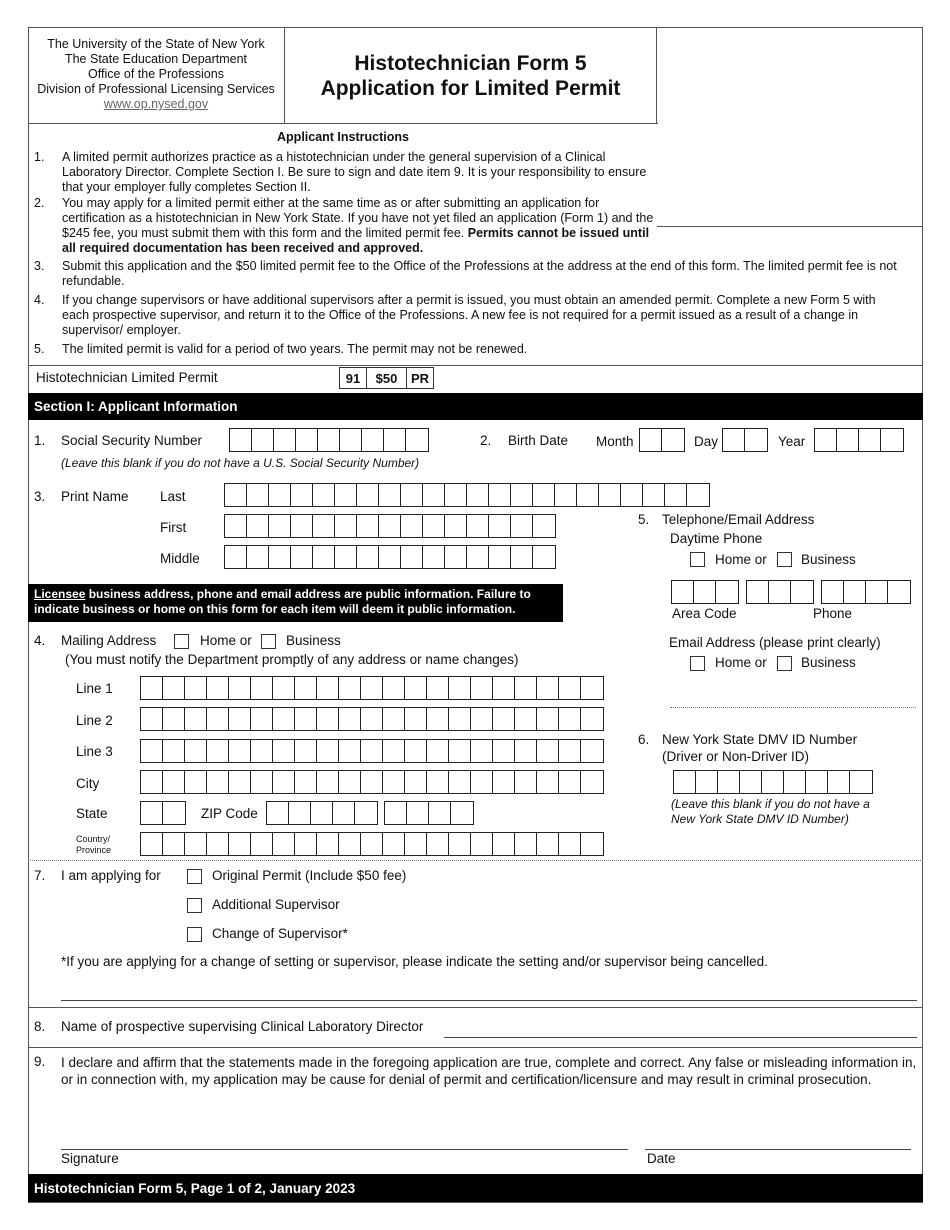  I want to click on birth-month-input, so click(662, 440).